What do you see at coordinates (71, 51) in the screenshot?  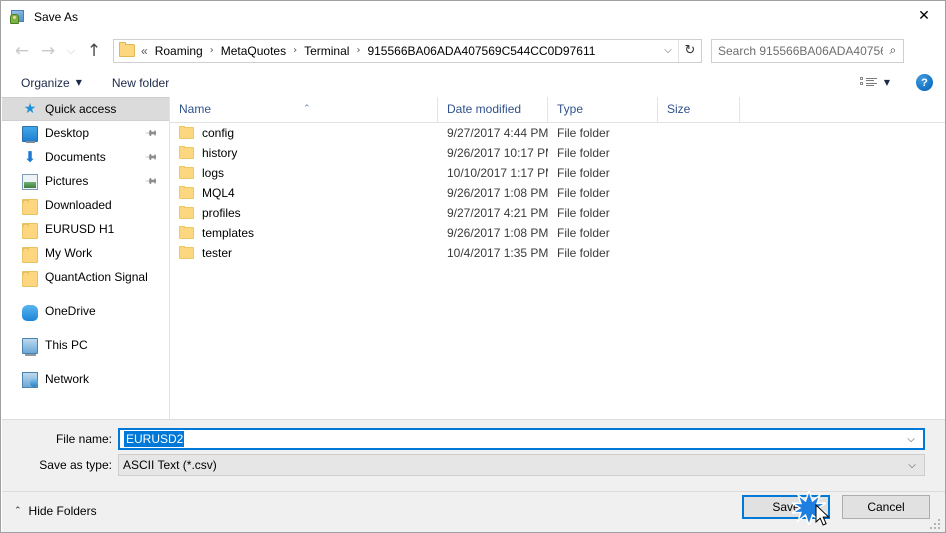 I see `recent-locations-icon: ⌵` at bounding box center [71, 51].